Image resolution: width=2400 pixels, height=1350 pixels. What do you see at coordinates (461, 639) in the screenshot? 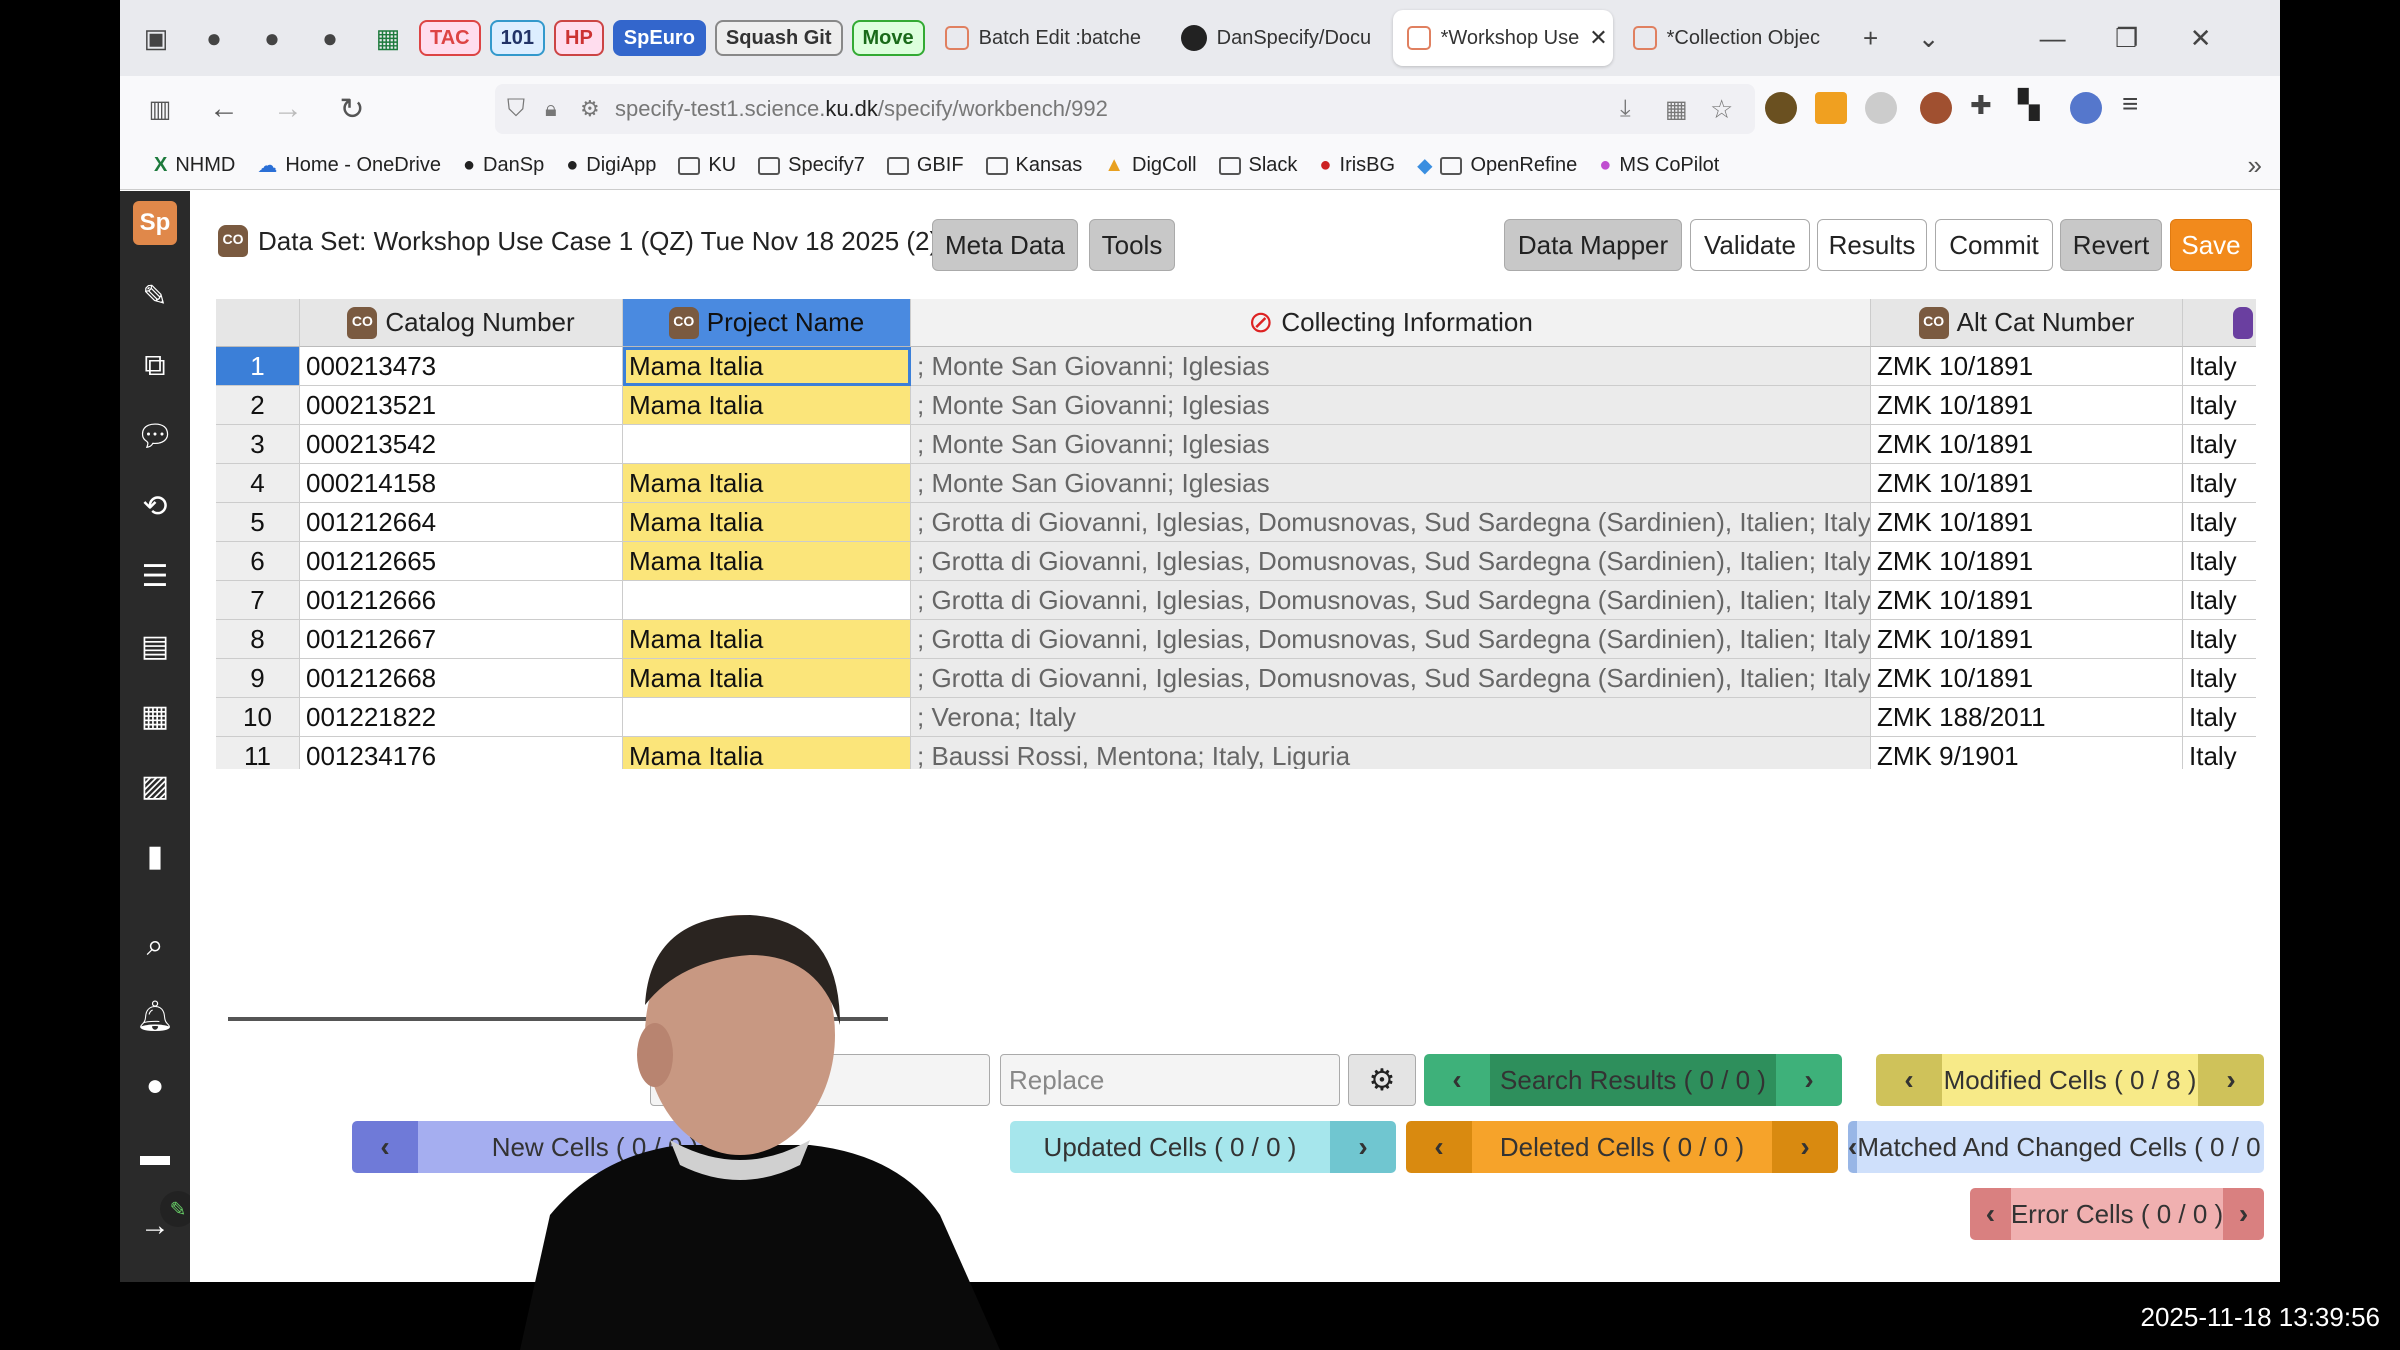
I see `catalog-number-cell: 001212667` at bounding box center [461, 639].